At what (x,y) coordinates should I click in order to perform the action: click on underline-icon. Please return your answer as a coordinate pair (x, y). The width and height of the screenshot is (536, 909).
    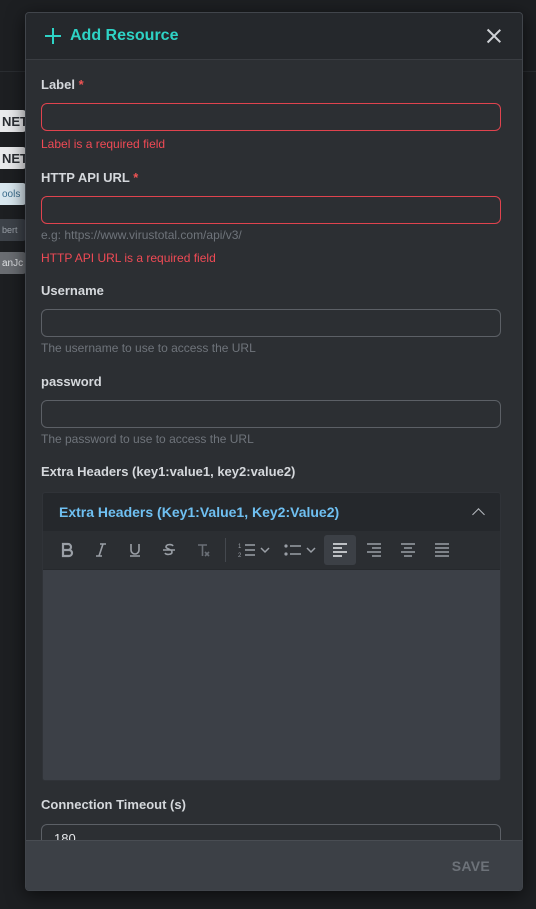
    Looking at the image, I should click on (135, 550).